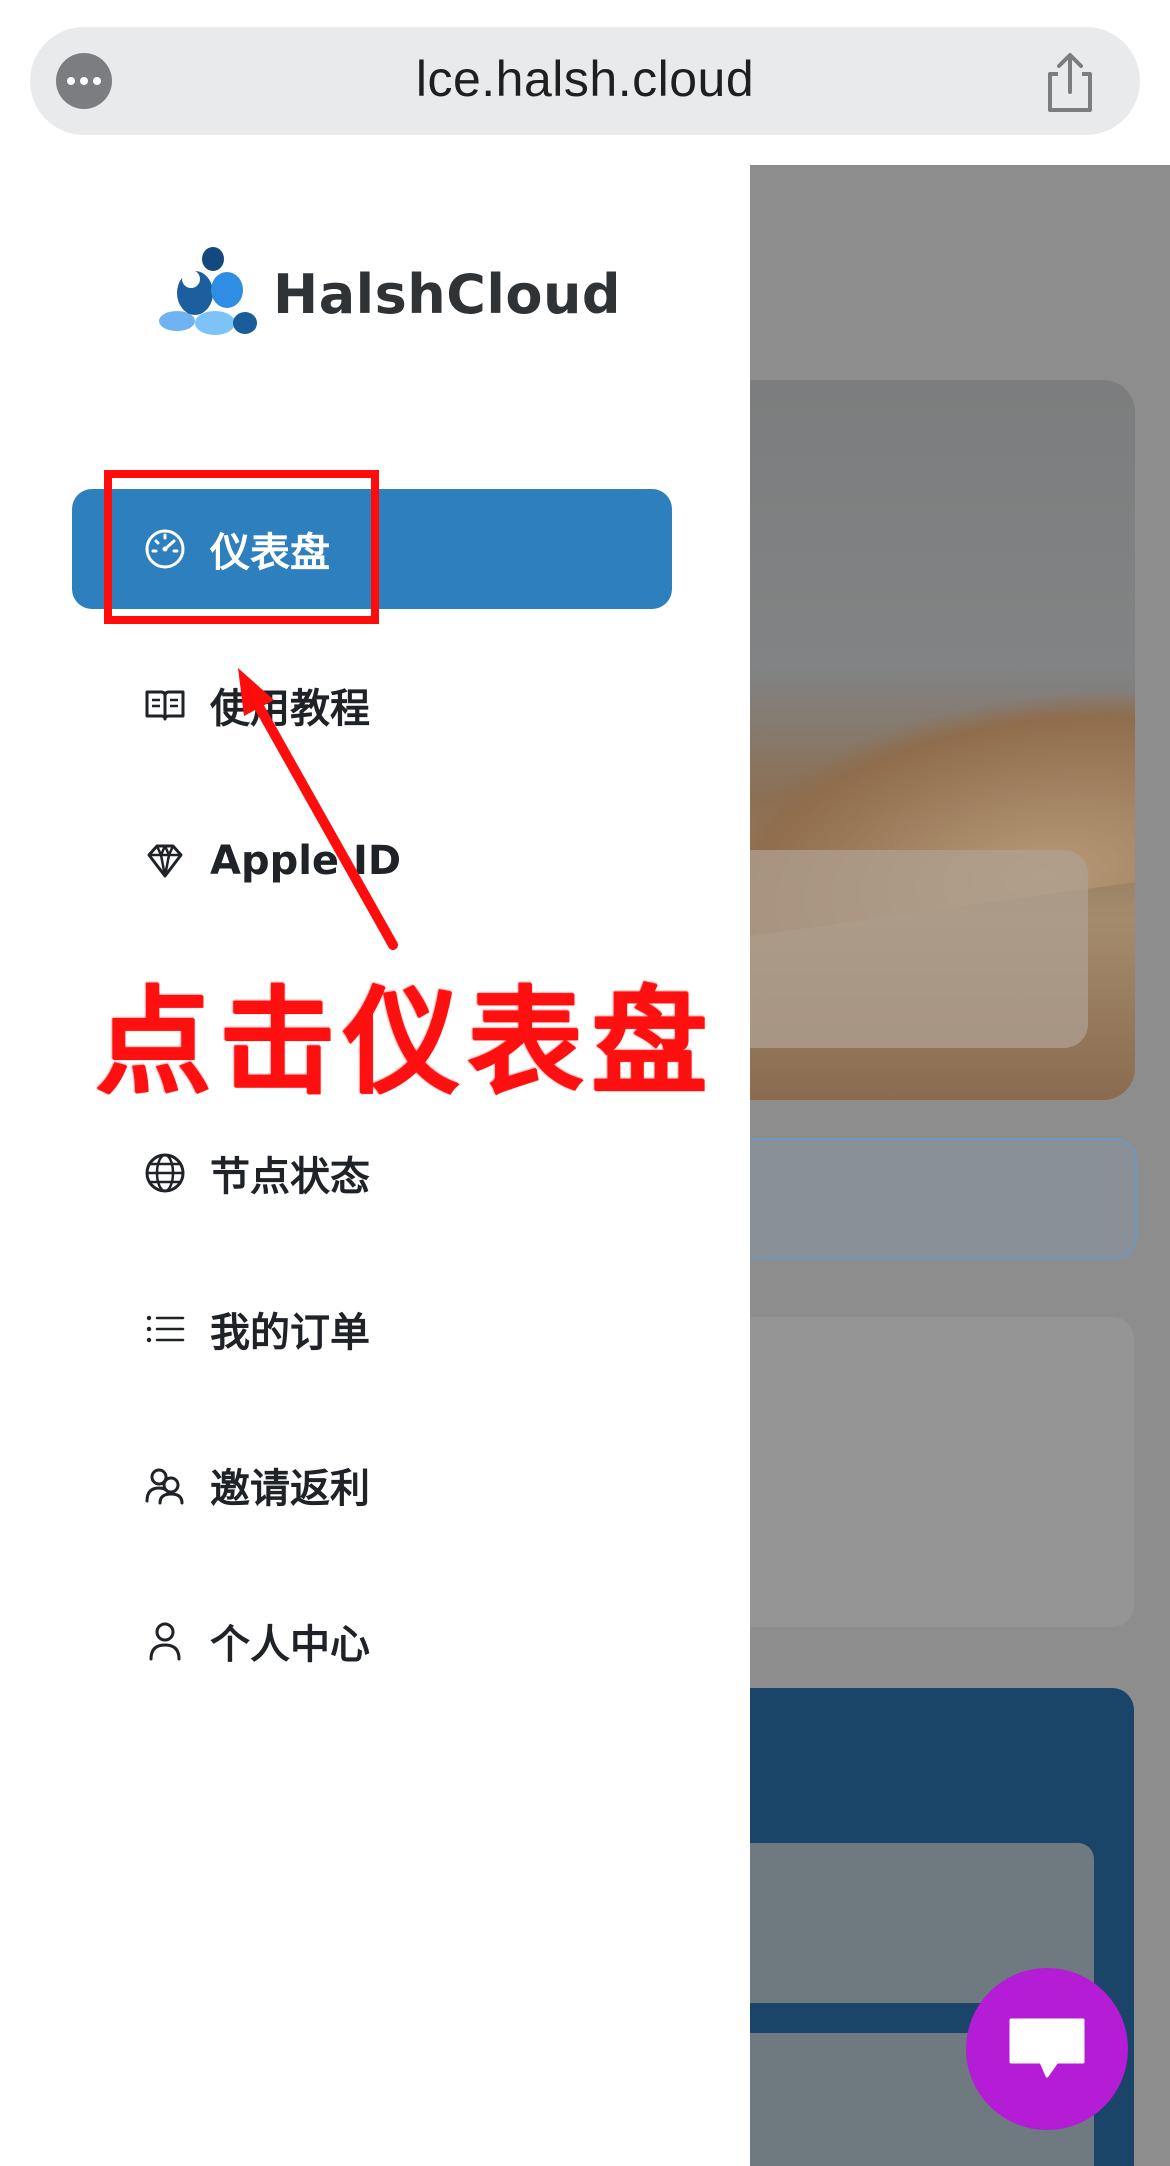 This screenshot has width=1170, height=2166. What do you see at coordinates (943, 1198) in the screenshot?
I see `background-input-bar` at bounding box center [943, 1198].